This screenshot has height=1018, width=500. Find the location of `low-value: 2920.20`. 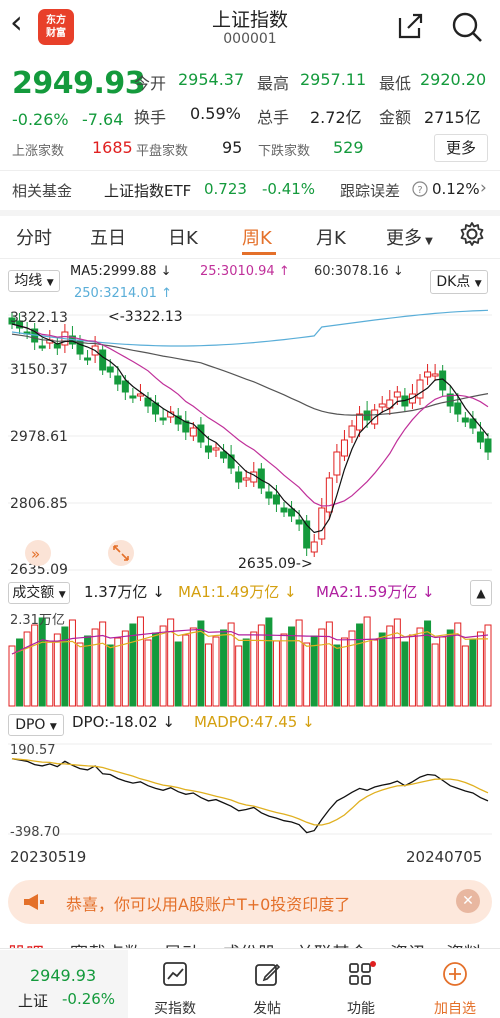

low-value: 2920.20 is located at coordinates (453, 79).